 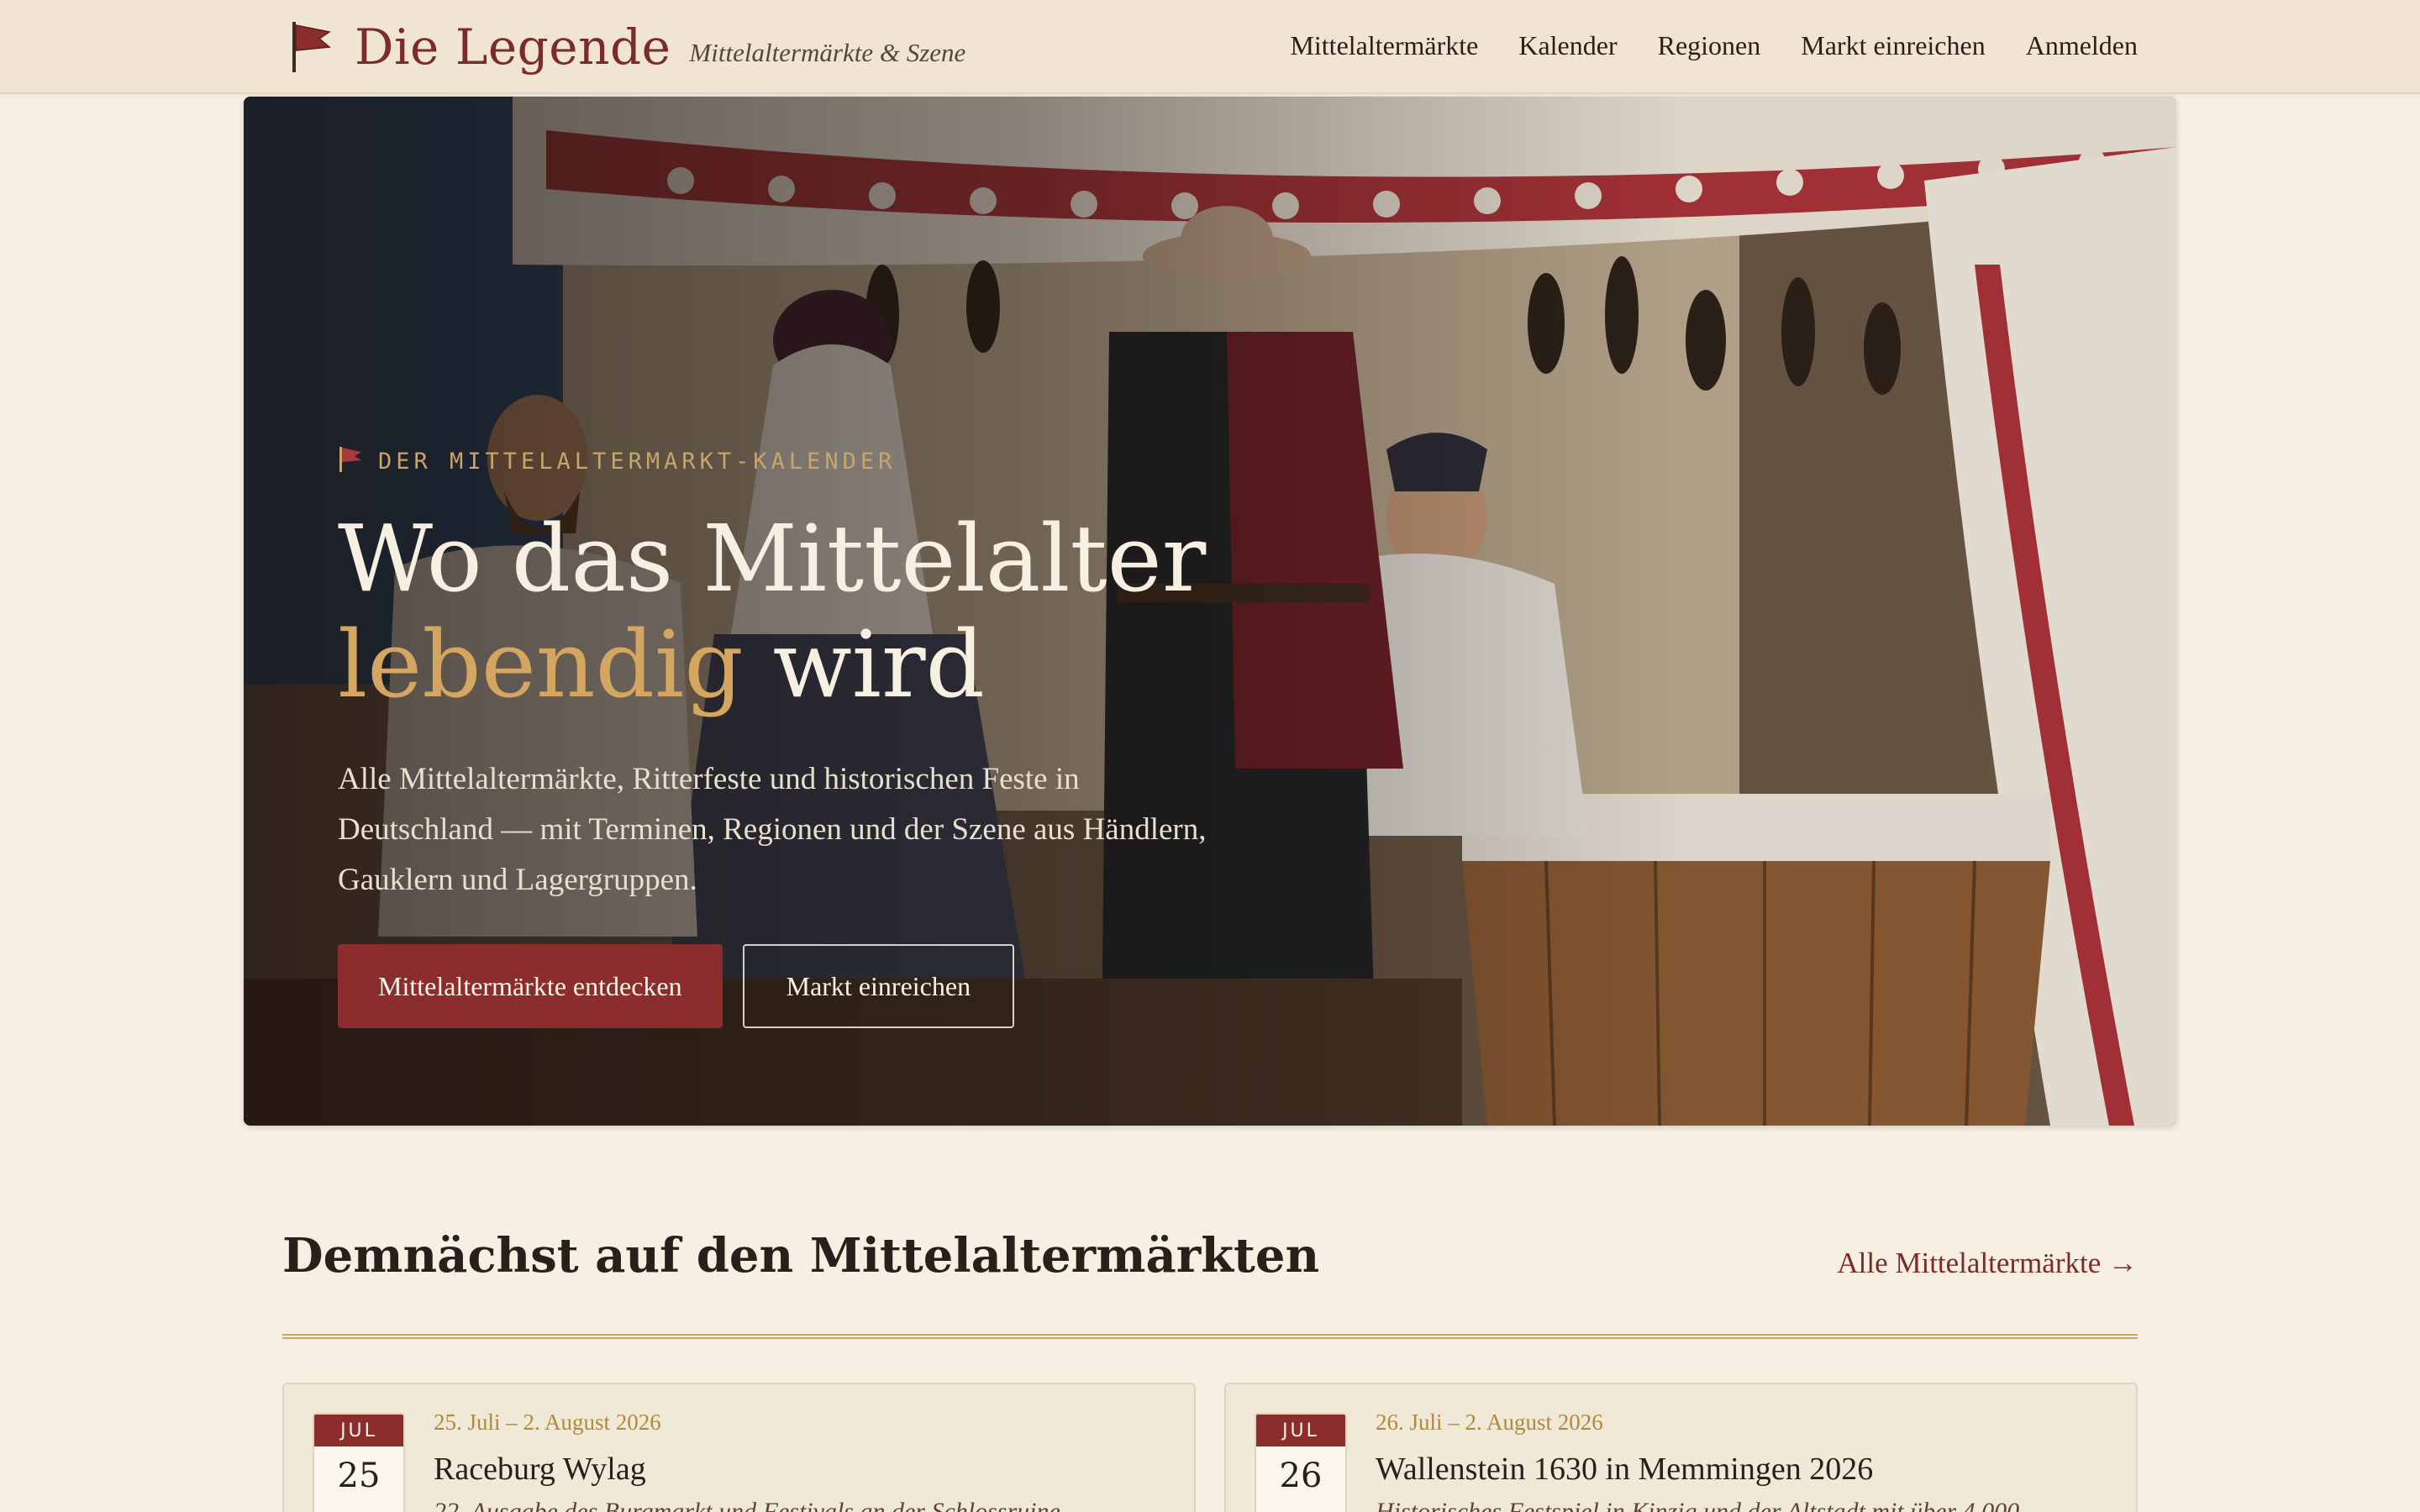 I want to click on date-badge: JUL 26, so click(x=1301, y=1462).